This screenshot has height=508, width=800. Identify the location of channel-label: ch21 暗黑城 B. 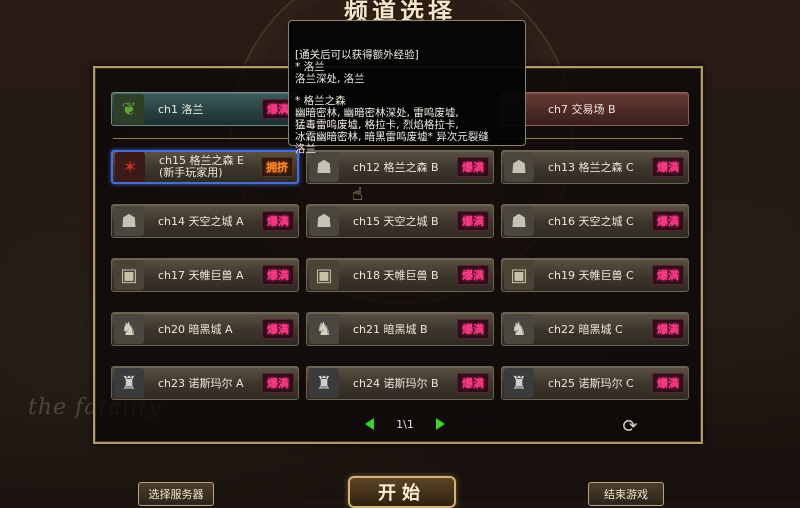
(398, 329).